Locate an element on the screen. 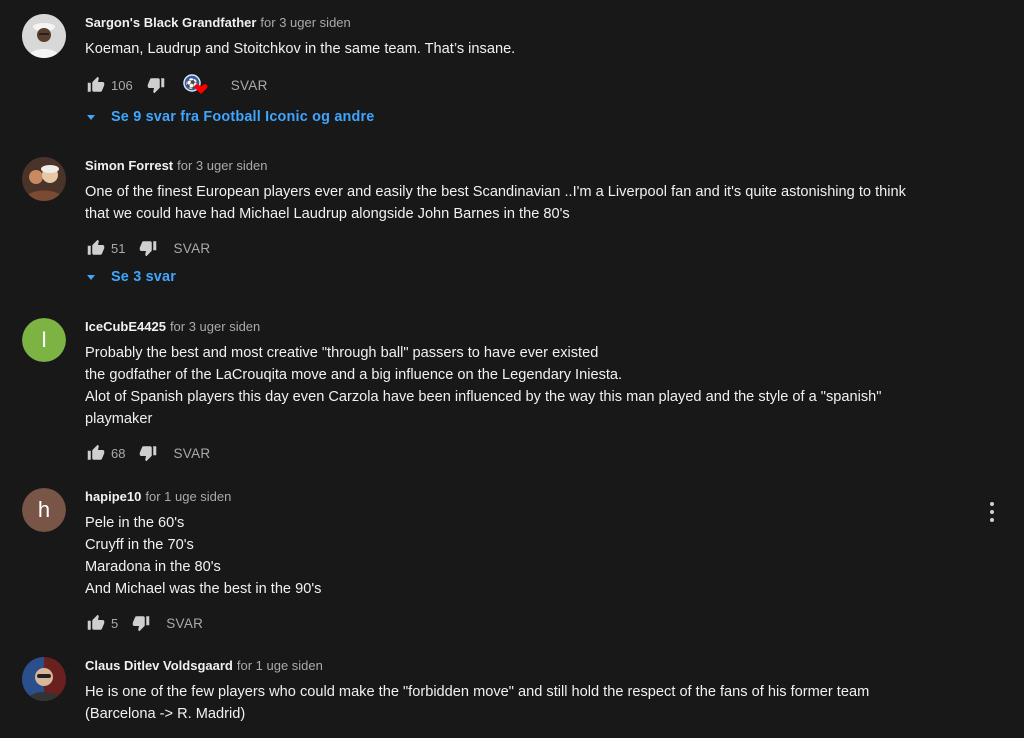  like-count: 5 is located at coordinates (115, 623).